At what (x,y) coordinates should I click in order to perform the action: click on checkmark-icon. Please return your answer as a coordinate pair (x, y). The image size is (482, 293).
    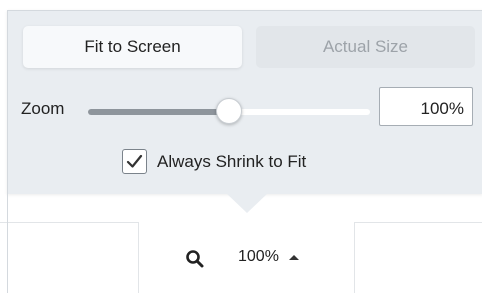
    Looking at the image, I should click on (134, 161).